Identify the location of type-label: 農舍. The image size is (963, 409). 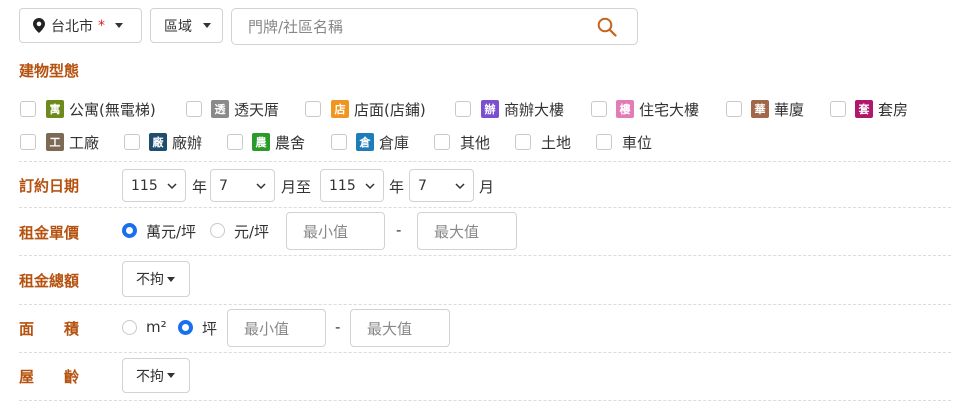
(290, 142).